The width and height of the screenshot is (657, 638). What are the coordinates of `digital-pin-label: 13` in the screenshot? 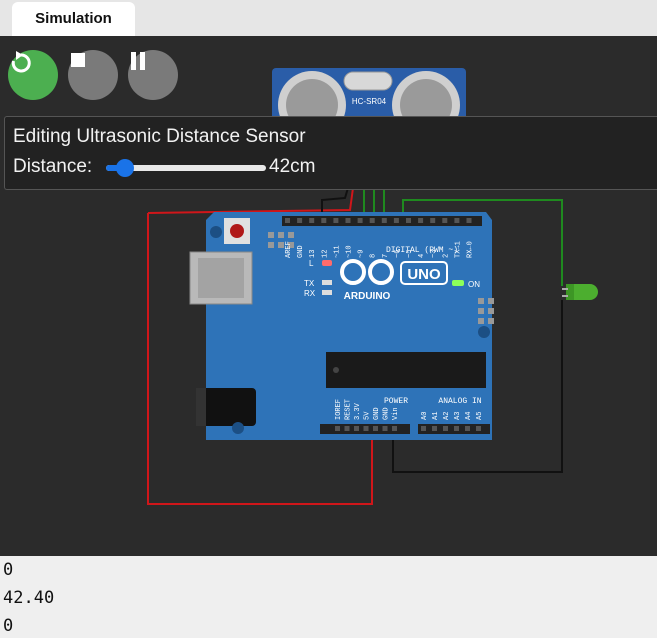 It's located at (313, 254).